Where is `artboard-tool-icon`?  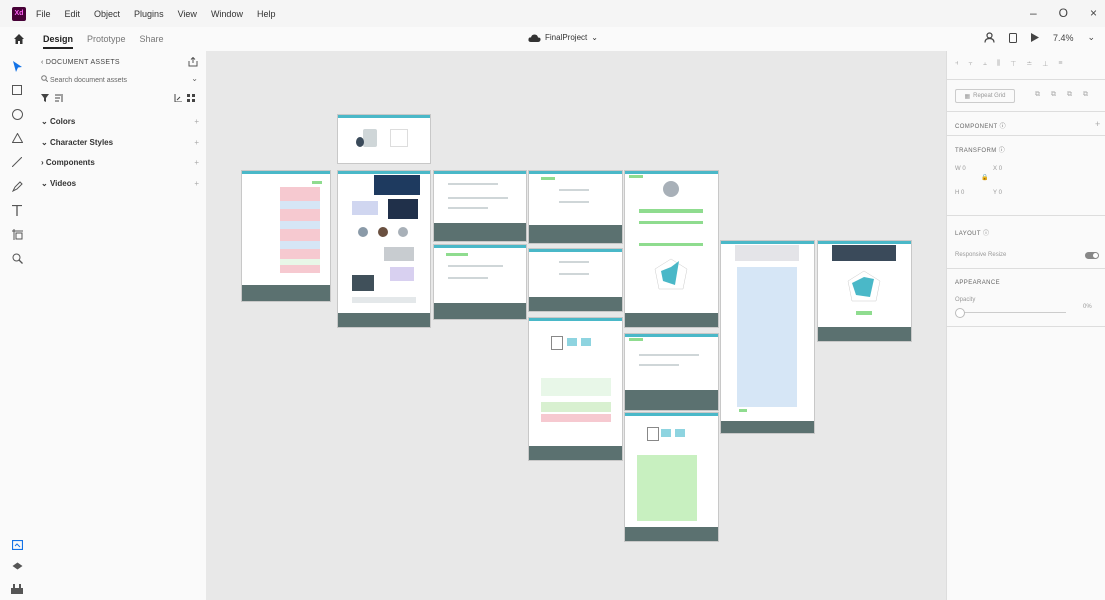 artboard-tool-icon is located at coordinates (17, 234).